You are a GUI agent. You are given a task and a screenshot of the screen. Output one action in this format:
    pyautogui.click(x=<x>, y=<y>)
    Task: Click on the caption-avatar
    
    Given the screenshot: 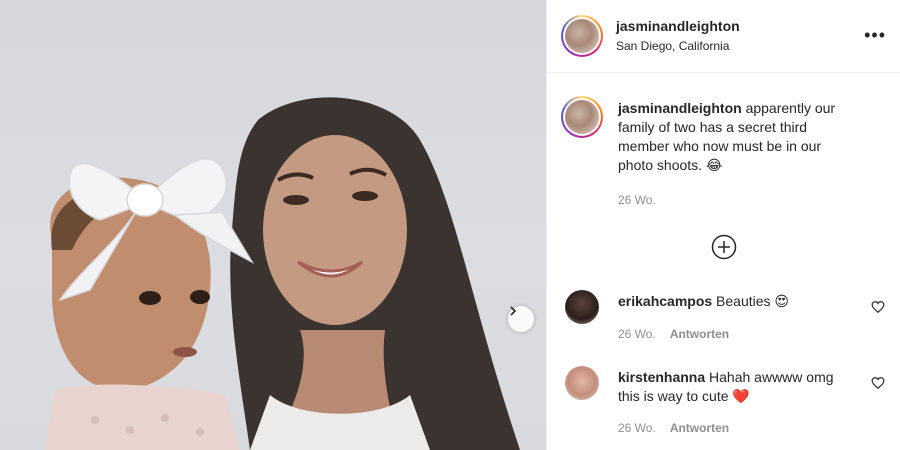 What is the action you would take?
    pyautogui.click(x=582, y=117)
    